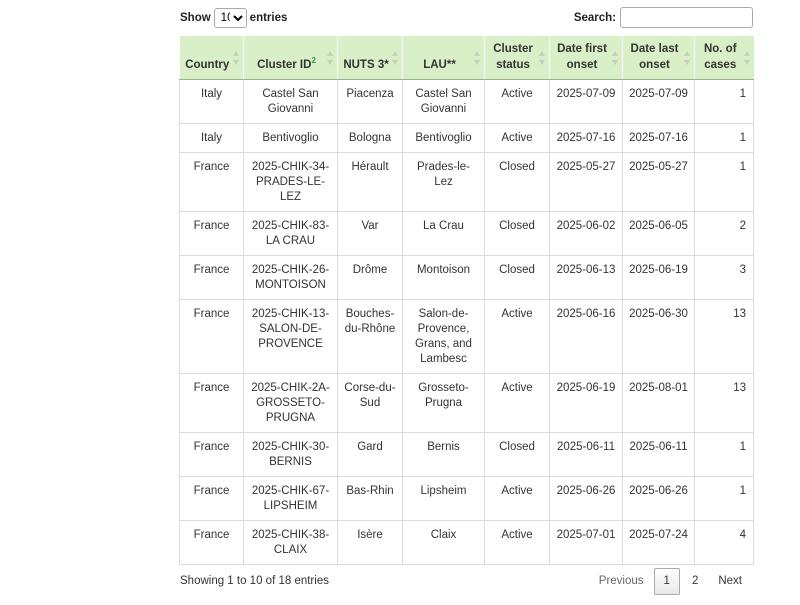 The image size is (800, 605). I want to click on cell-lau: Grosseto-Prugna, so click(443, 403).